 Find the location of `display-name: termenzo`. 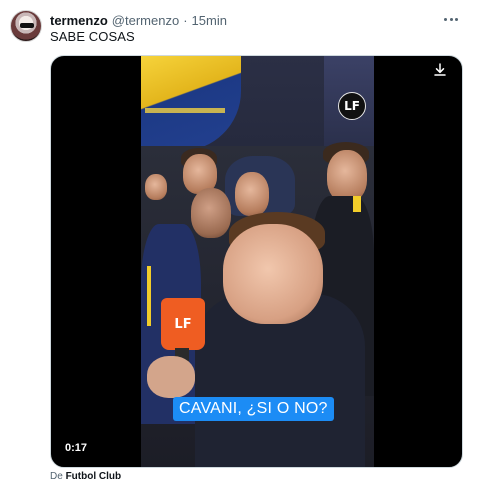

display-name: termenzo is located at coordinates (79, 20).